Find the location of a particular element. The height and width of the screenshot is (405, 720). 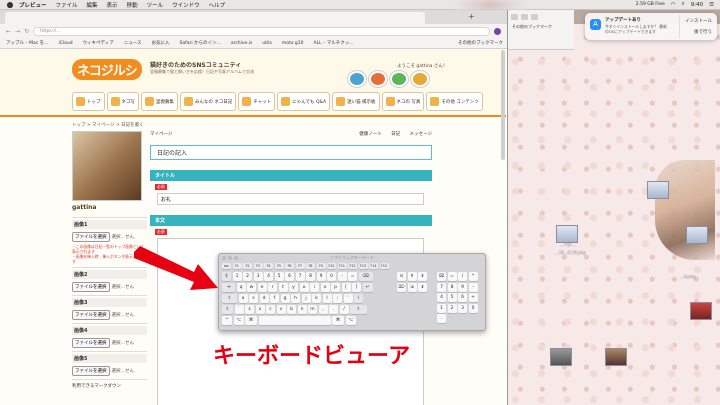

keyboard-key: F1 is located at coordinates (237, 266).